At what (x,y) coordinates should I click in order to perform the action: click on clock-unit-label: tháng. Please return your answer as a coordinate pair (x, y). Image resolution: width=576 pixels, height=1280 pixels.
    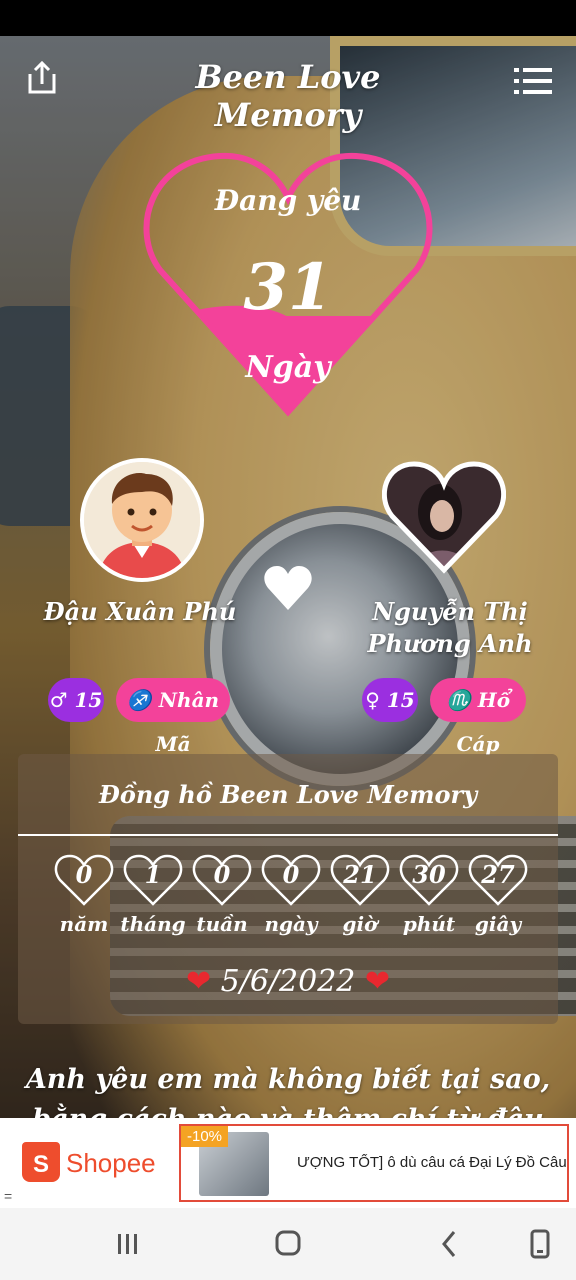
    Looking at the image, I should click on (153, 924).